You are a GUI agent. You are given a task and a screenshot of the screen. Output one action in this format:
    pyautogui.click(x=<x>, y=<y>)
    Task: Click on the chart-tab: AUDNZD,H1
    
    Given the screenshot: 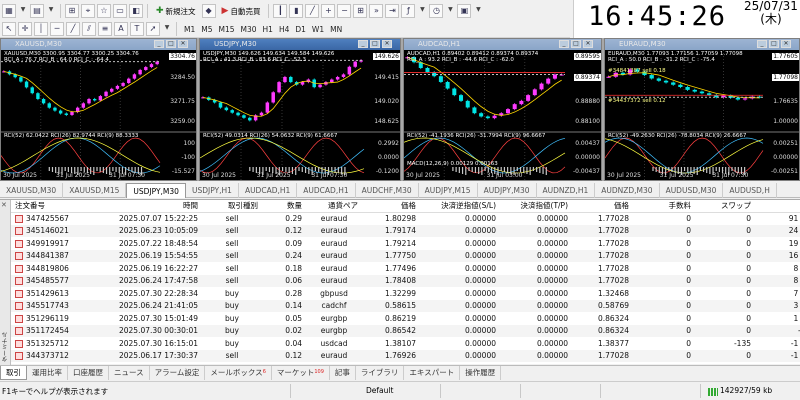 What is the action you would take?
    pyautogui.click(x=566, y=190)
    